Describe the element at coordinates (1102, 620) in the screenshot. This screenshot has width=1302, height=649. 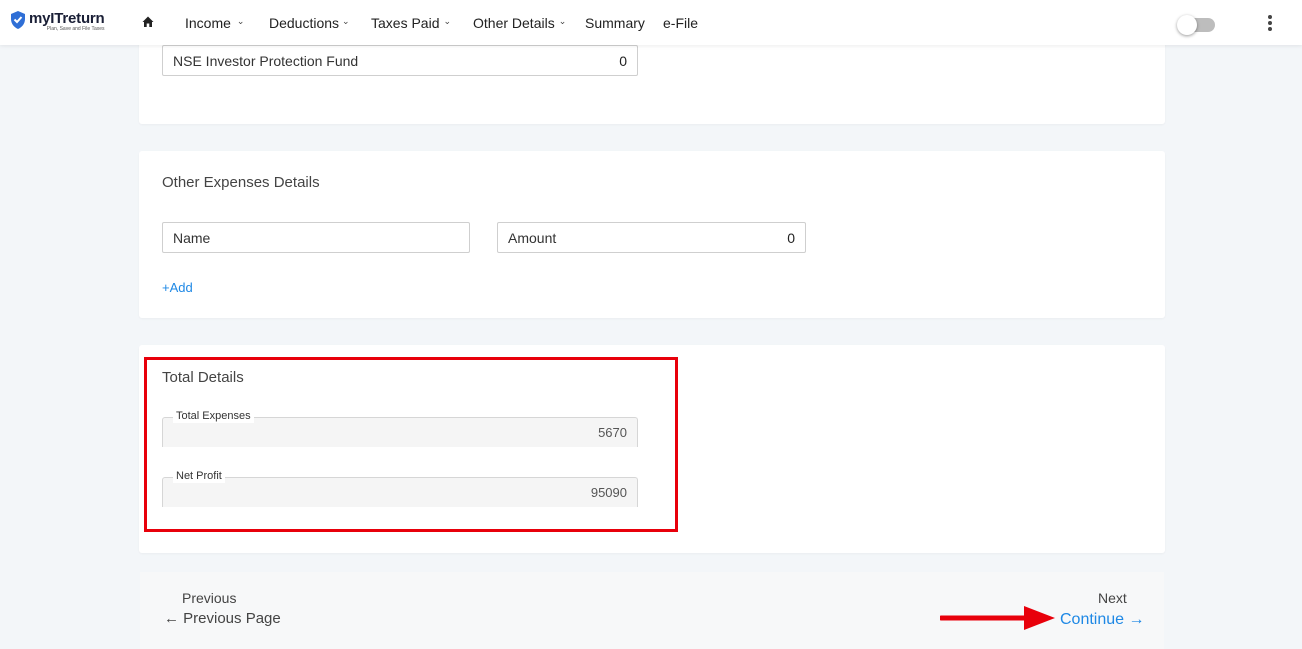
I see `continue-button: Continue →` at that location.